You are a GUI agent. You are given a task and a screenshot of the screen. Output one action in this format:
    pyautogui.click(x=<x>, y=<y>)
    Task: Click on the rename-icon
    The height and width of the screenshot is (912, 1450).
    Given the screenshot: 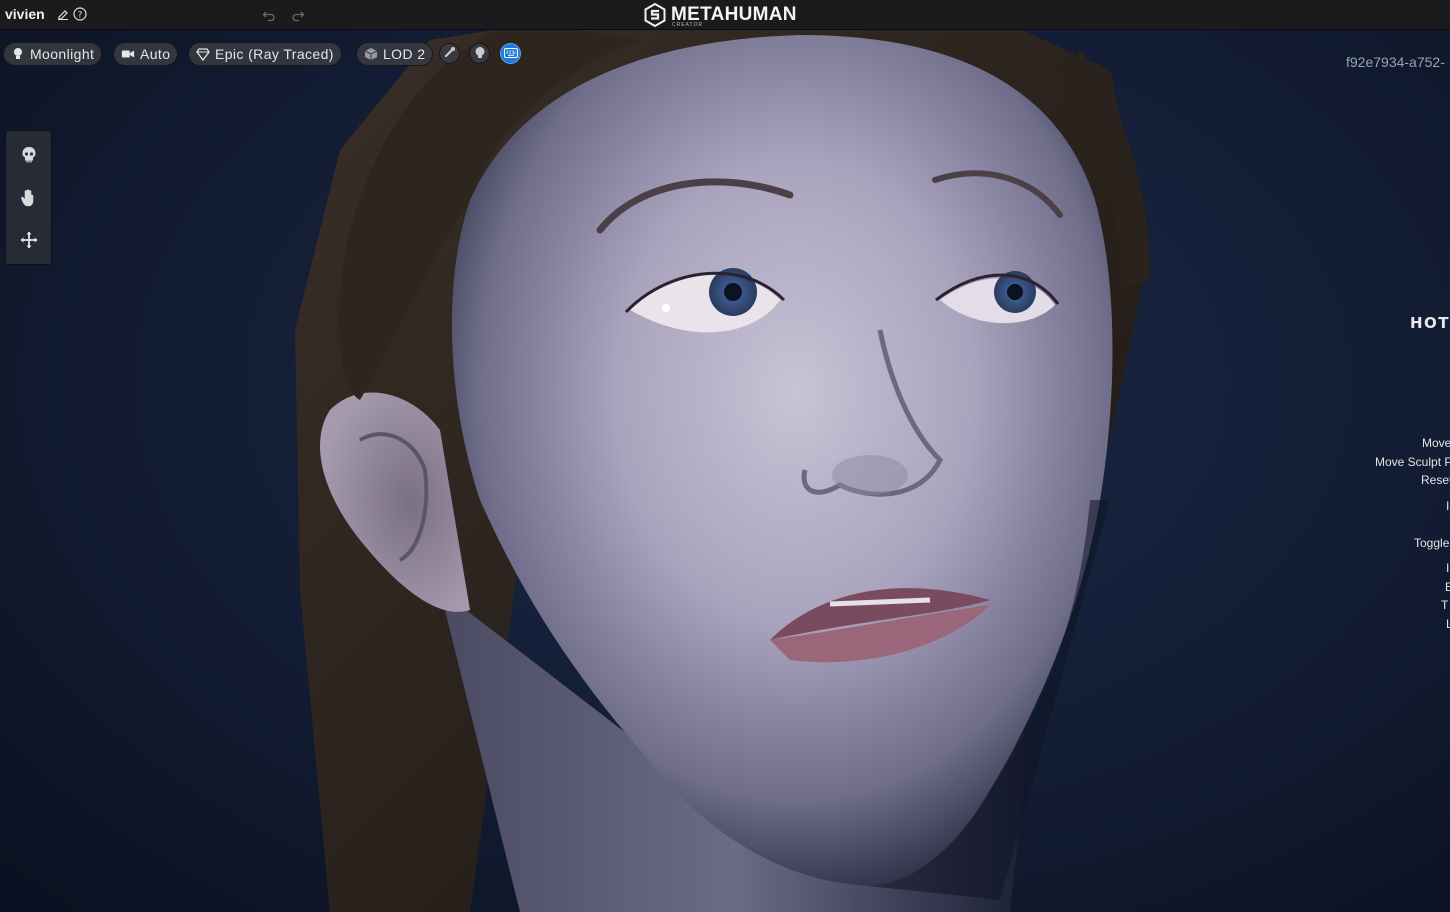 What is the action you would take?
    pyautogui.click(x=63, y=14)
    